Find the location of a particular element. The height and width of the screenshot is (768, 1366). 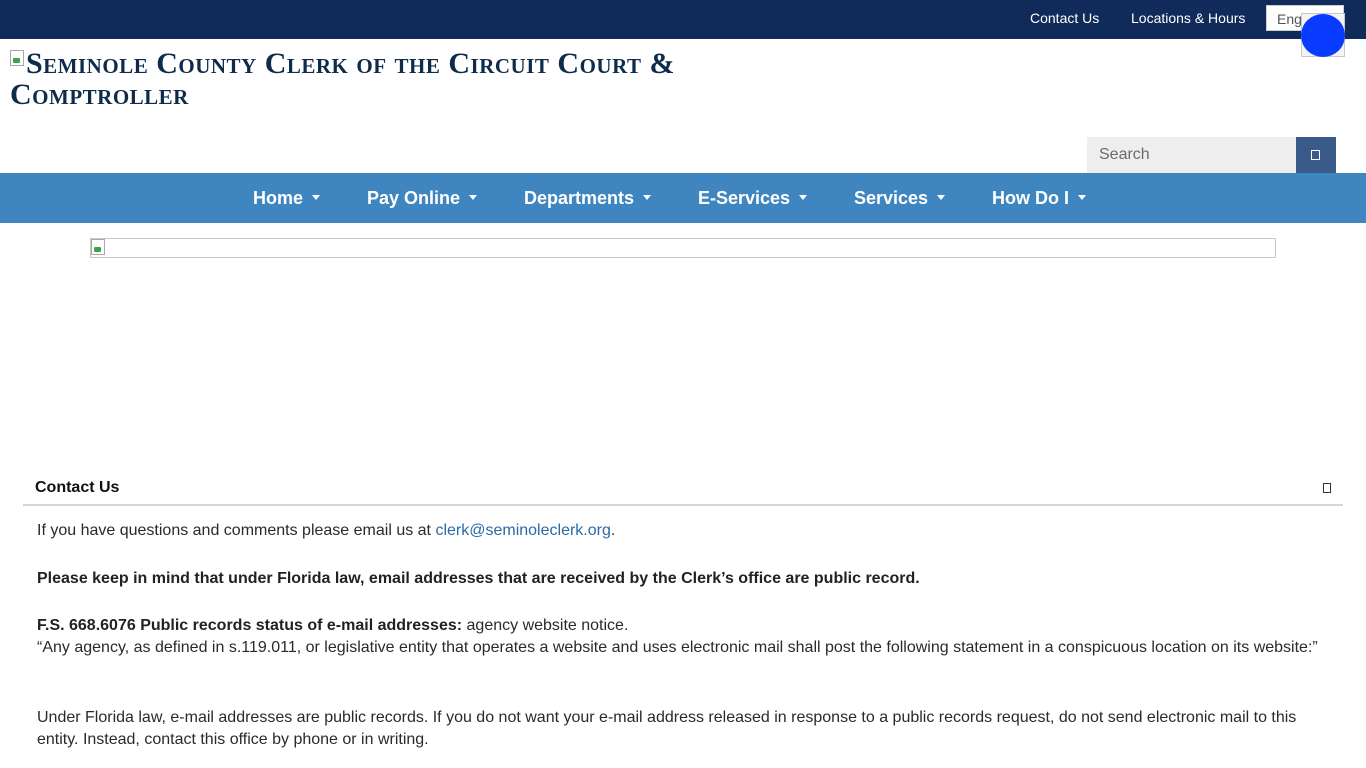

accessibility-widget-button is located at coordinates (1323, 35).